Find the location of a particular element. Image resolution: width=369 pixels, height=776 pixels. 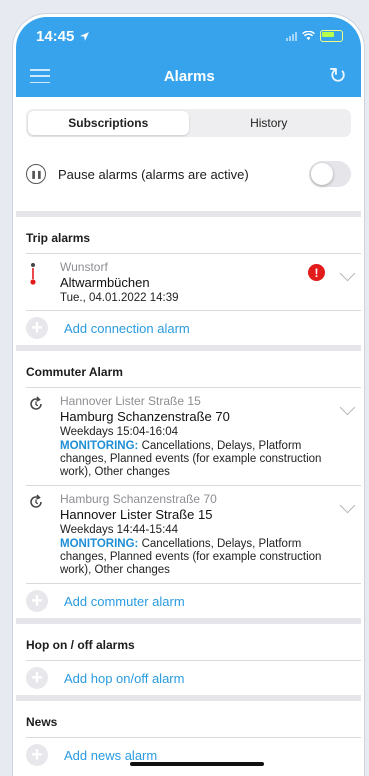

add-connection-alarm-link: Add connection alarm is located at coordinates (127, 328).